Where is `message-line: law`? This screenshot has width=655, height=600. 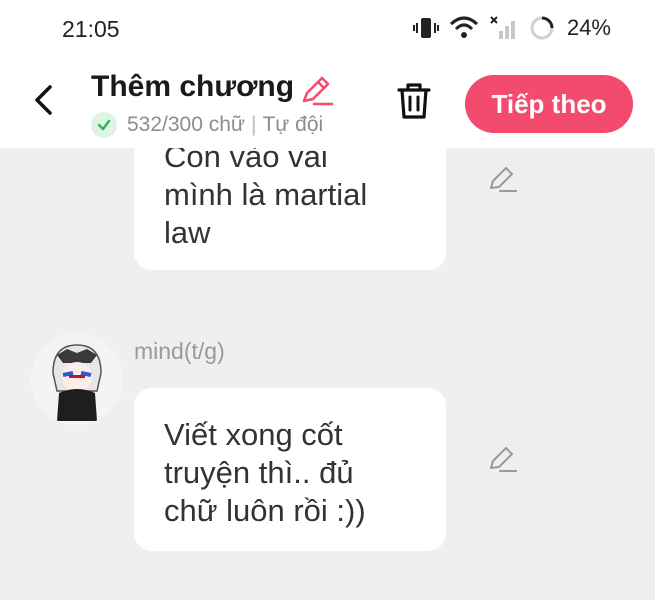 message-line: law is located at coordinates (187, 232).